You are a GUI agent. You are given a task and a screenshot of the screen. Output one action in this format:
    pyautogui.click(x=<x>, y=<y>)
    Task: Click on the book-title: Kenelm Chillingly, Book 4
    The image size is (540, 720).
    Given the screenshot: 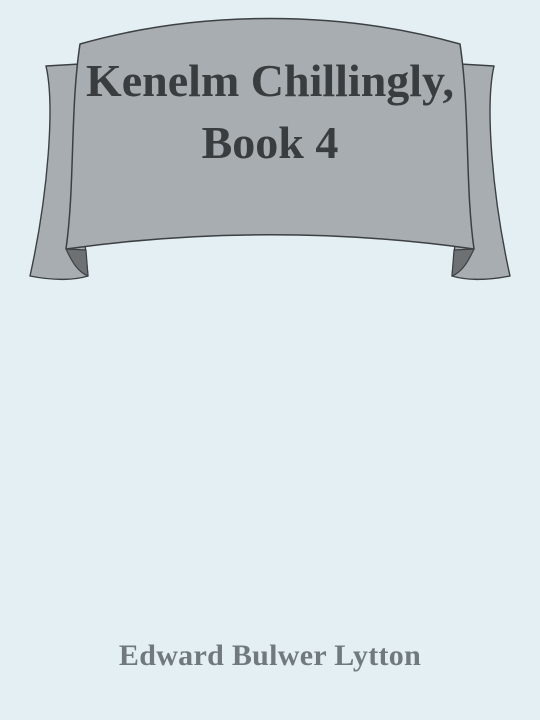 What is the action you would take?
    pyautogui.click(x=270, y=111)
    